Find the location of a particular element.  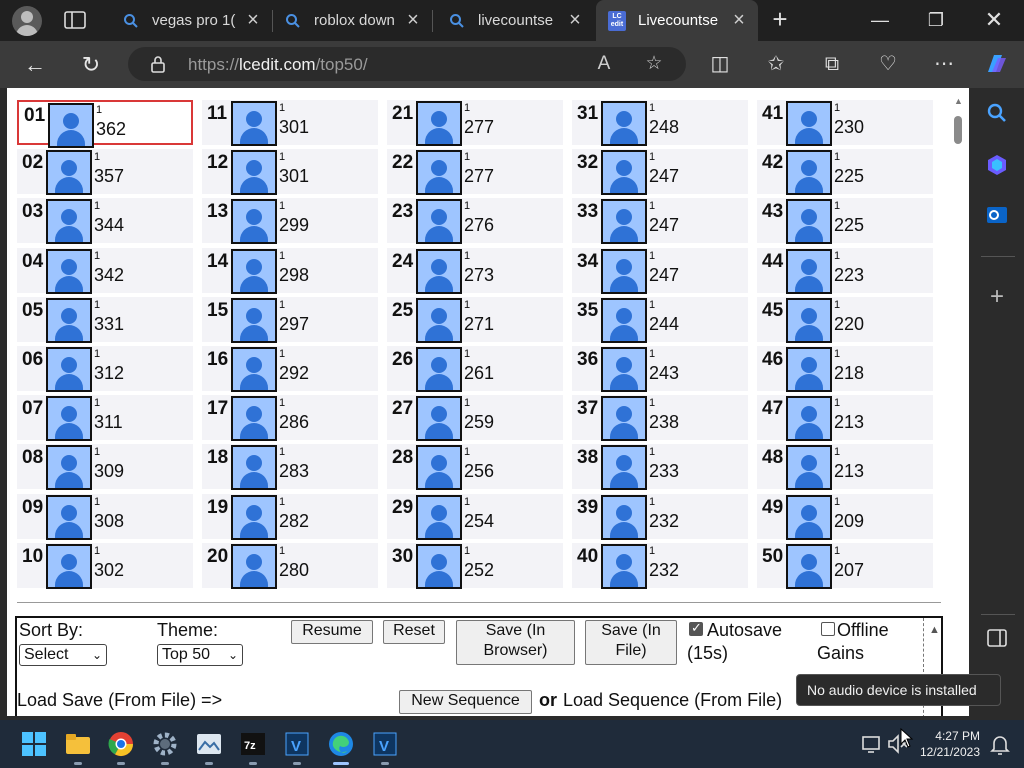

read-aloud-icon: A is located at coordinates (604, 64).